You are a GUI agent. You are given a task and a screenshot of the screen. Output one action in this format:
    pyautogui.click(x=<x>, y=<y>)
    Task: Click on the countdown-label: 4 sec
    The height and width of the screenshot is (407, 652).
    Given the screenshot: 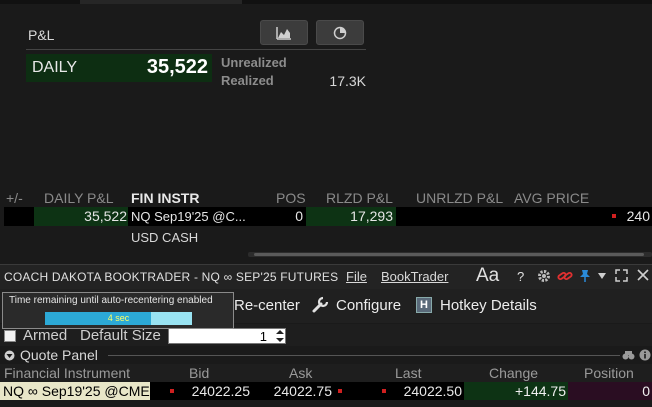 What is the action you would take?
    pyautogui.click(x=118, y=318)
    